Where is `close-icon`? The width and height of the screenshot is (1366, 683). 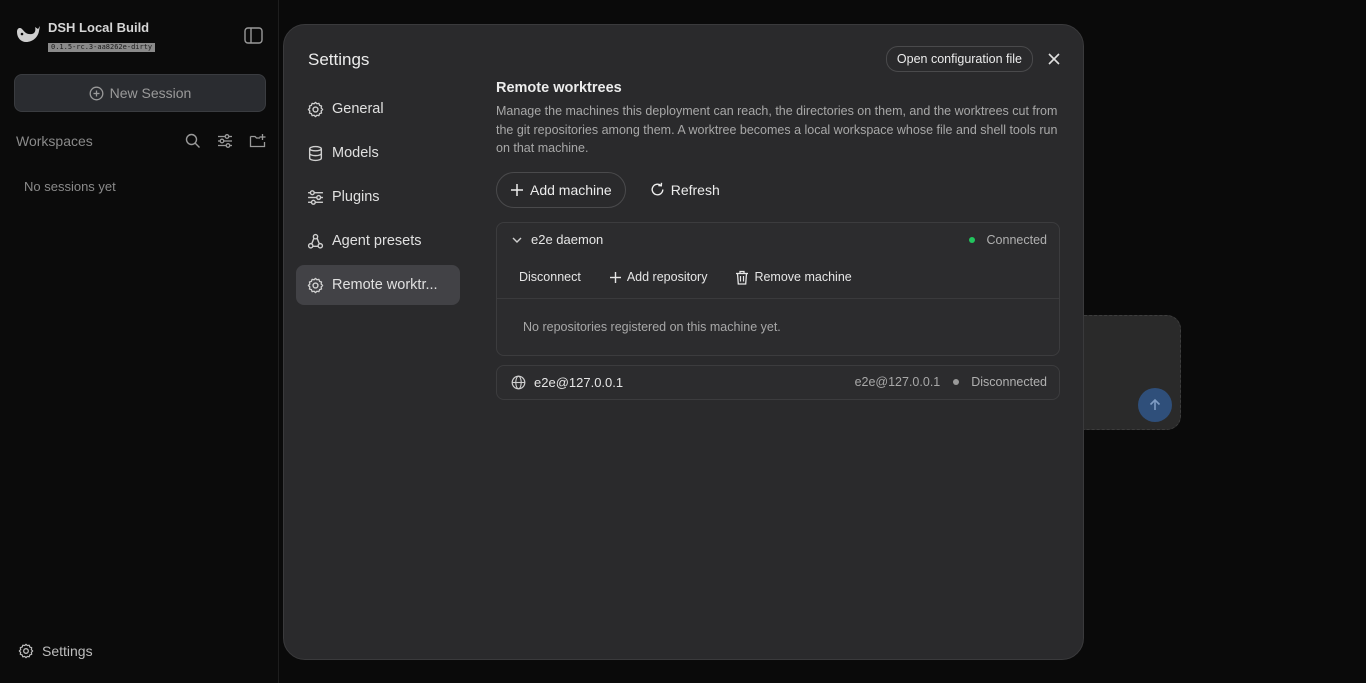 close-icon is located at coordinates (1054, 59).